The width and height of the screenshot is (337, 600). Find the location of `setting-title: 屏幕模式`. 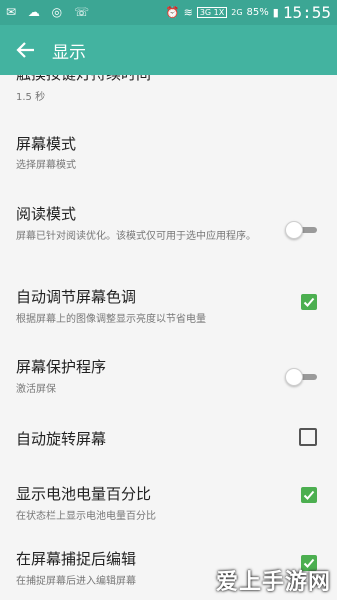

setting-title: 屏幕模式 is located at coordinates (46, 144).